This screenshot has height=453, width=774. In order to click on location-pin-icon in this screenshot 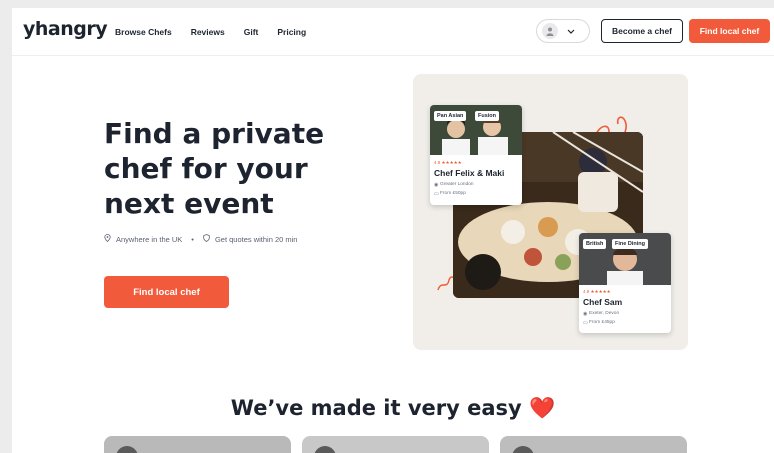, I will do `click(107, 239)`.